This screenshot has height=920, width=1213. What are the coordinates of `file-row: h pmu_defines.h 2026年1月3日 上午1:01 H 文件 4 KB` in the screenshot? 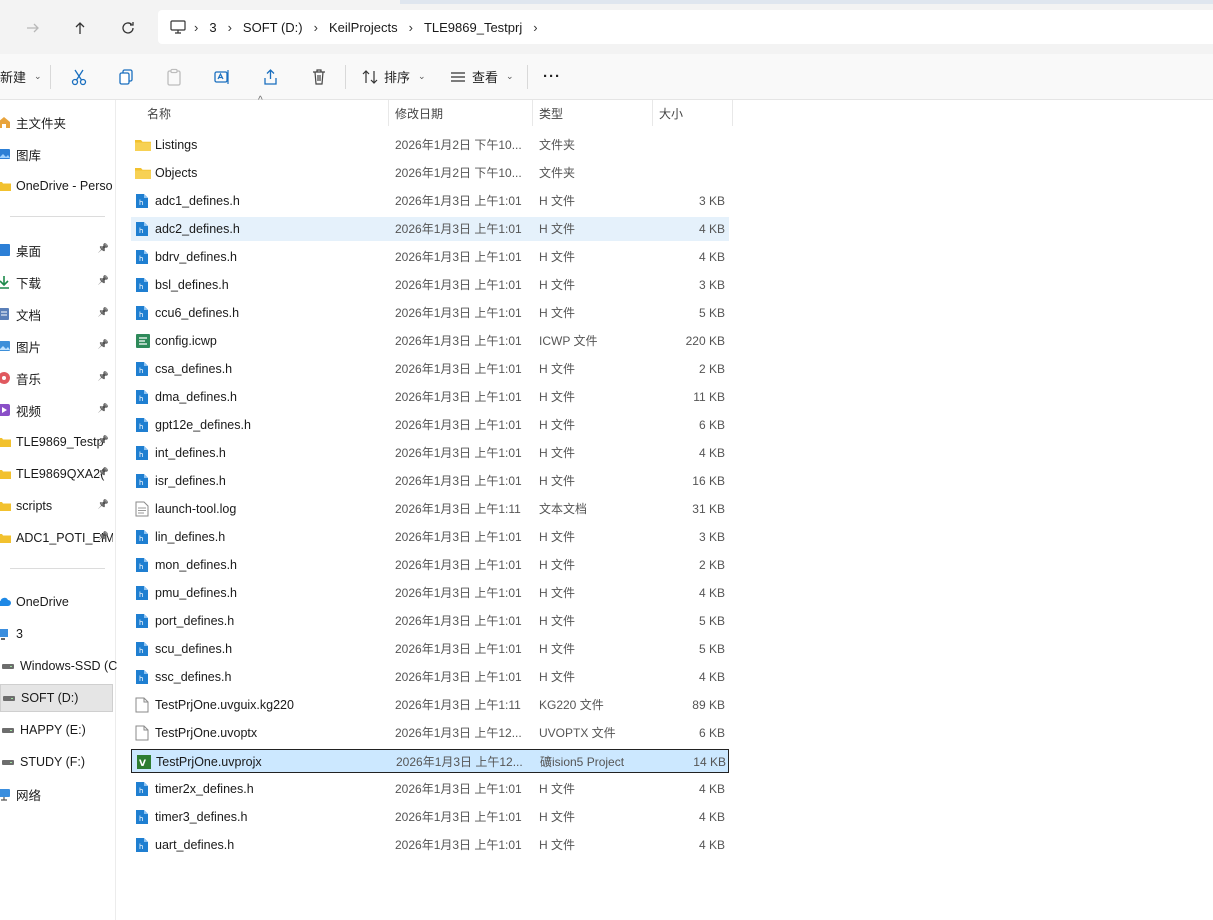 It's located at (430, 593).